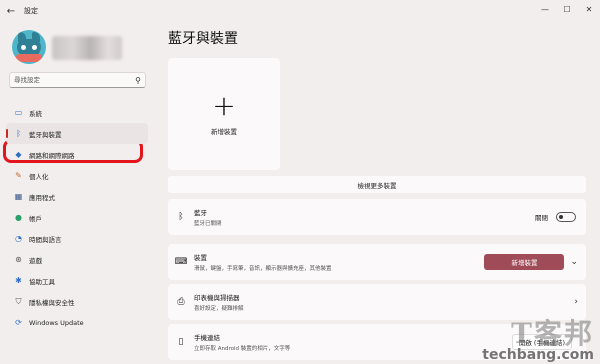  What do you see at coordinates (207, 338) in the screenshot?
I see `phone-link-title: 手機連結` at bounding box center [207, 338].